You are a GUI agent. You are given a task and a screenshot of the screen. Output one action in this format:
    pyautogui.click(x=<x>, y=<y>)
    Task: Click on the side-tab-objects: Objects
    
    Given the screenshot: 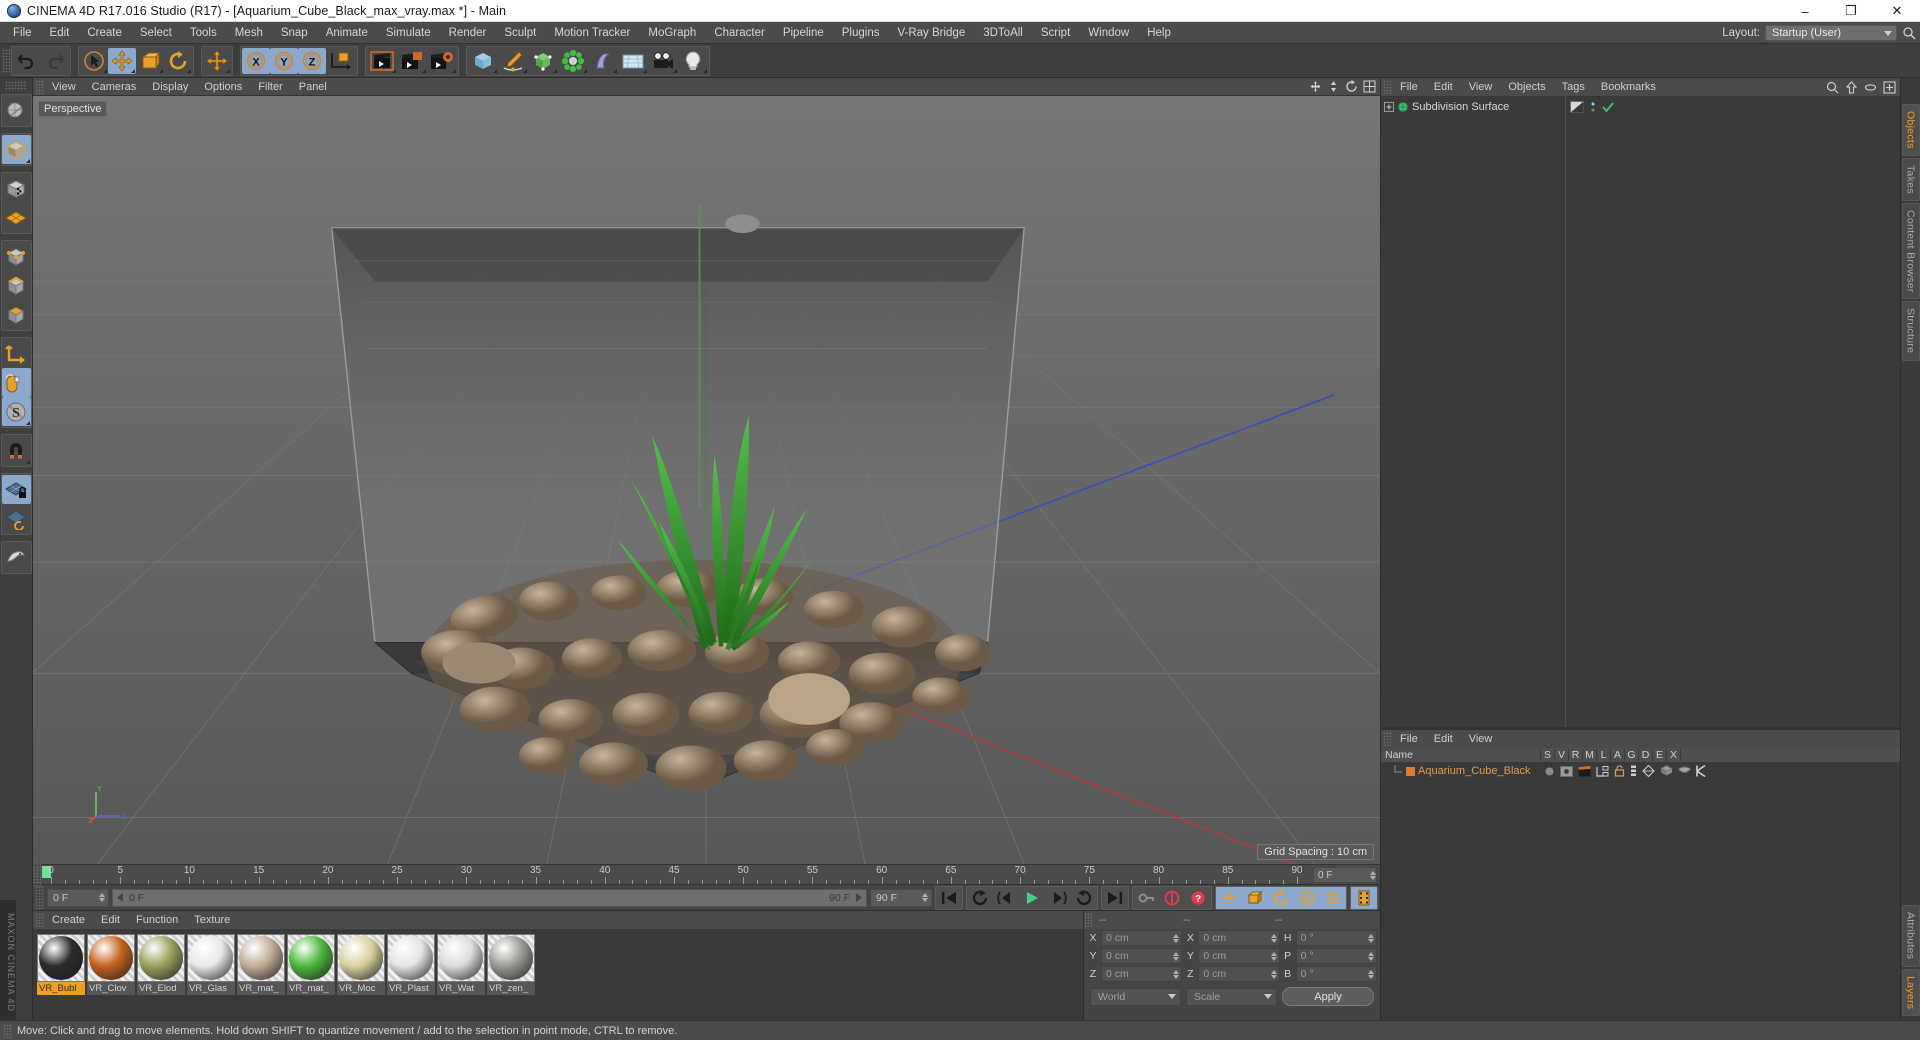 What is the action you would take?
    pyautogui.click(x=1910, y=130)
    